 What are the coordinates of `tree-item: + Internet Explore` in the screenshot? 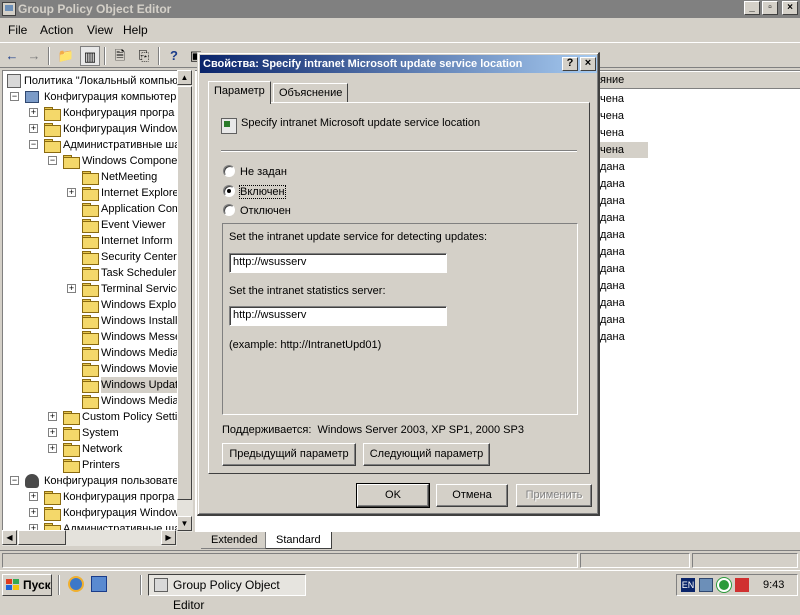 It's located at (90, 193).